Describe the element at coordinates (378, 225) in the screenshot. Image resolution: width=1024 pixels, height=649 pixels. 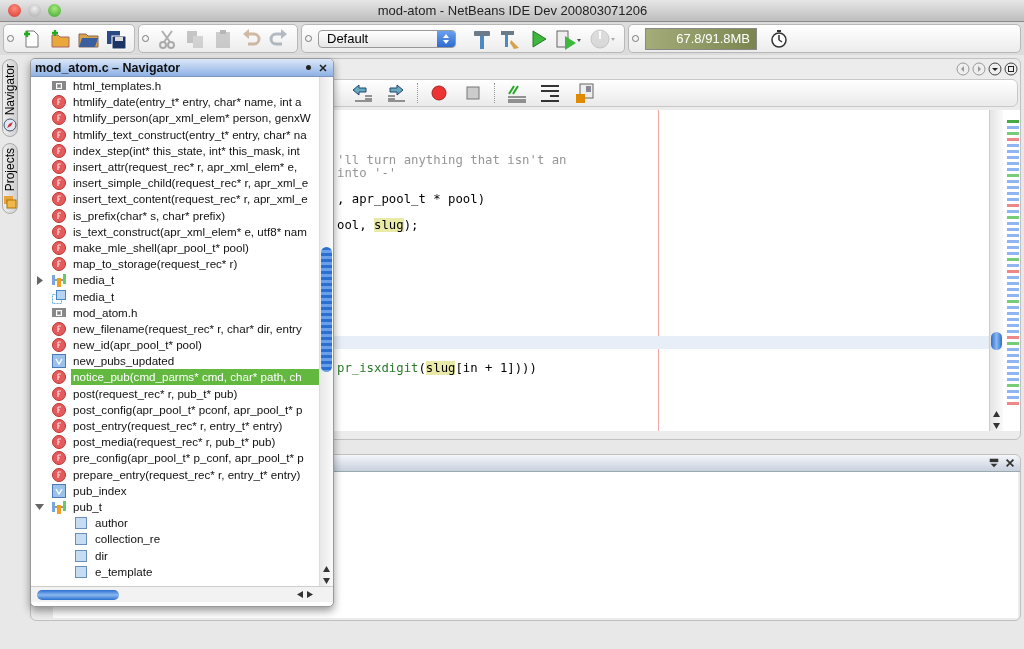
I see `code-line: ool, slug);` at that location.